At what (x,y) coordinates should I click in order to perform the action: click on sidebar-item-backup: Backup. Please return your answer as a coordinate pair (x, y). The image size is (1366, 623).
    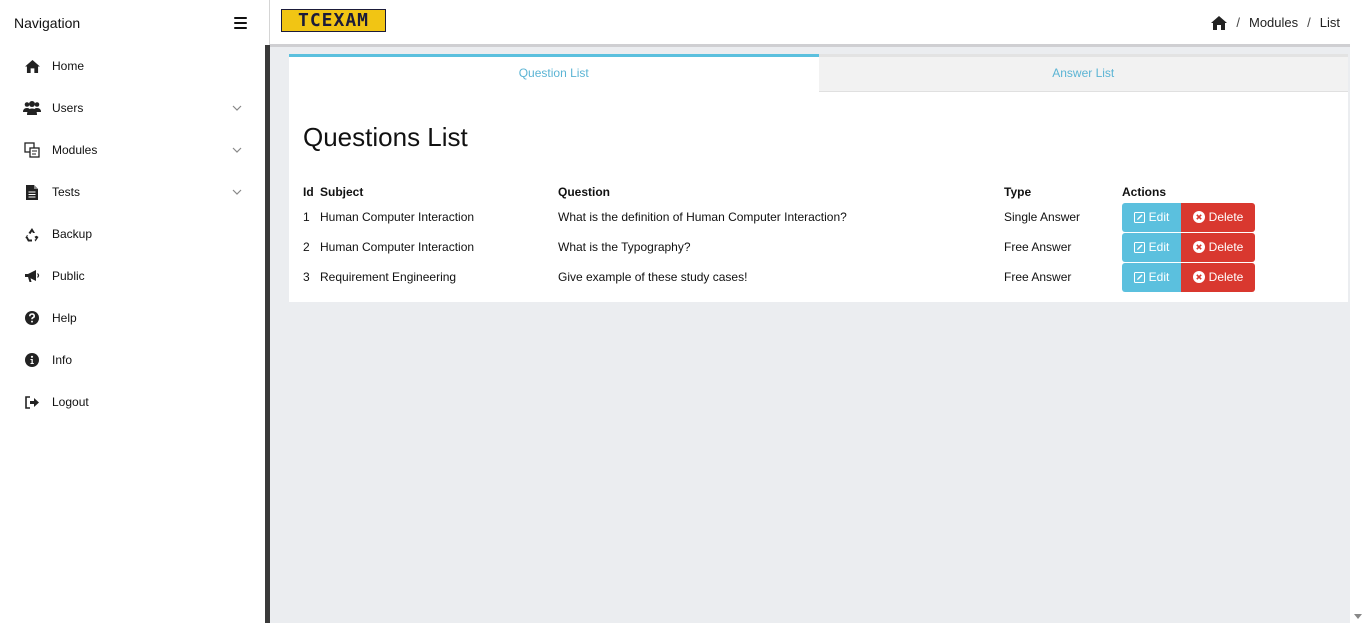
    Looking at the image, I should click on (133, 234).